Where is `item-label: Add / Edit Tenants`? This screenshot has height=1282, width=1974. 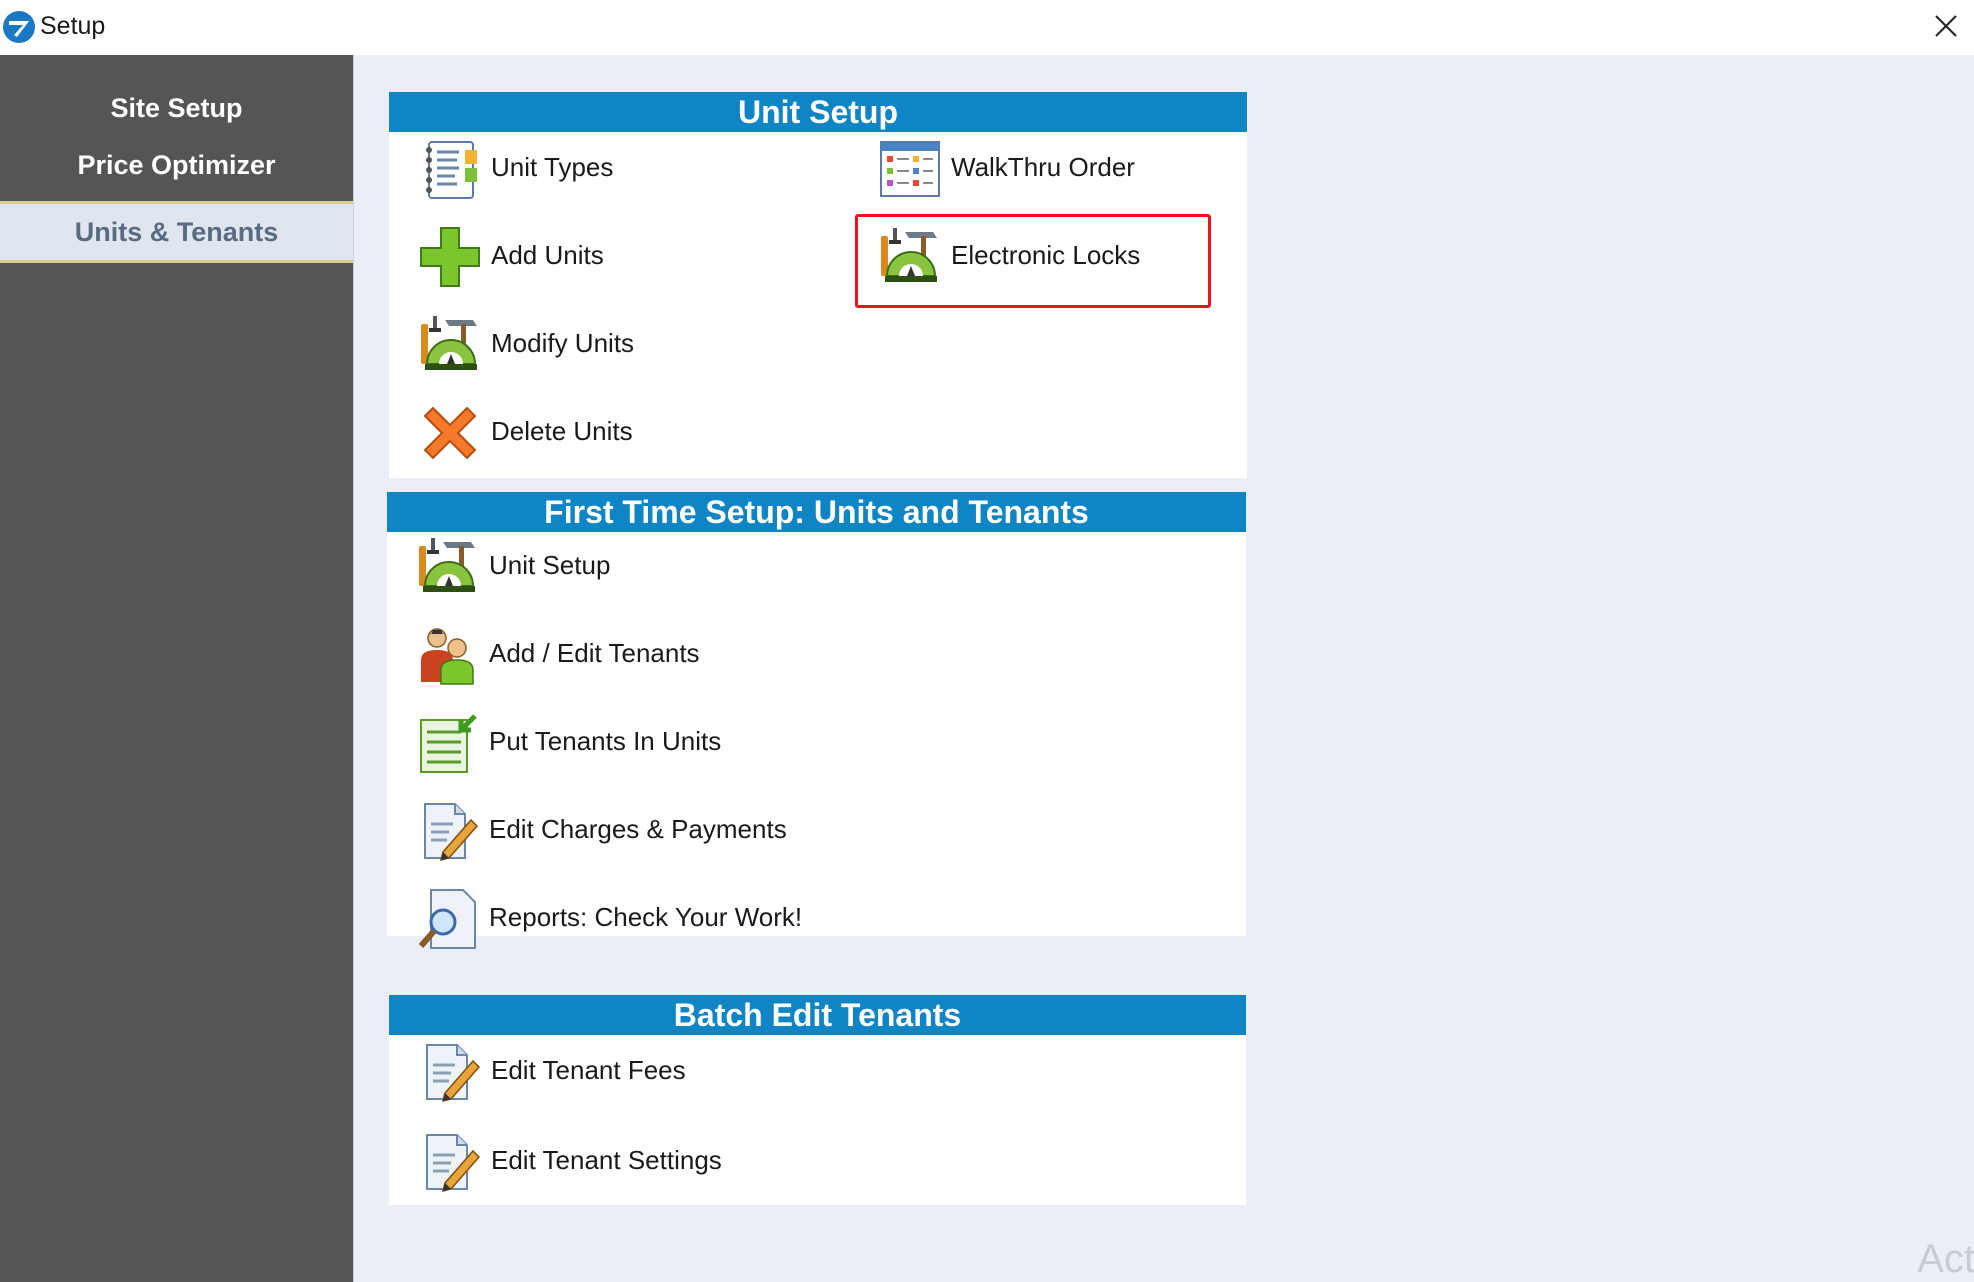
item-label: Add / Edit Tenants is located at coordinates (594, 653).